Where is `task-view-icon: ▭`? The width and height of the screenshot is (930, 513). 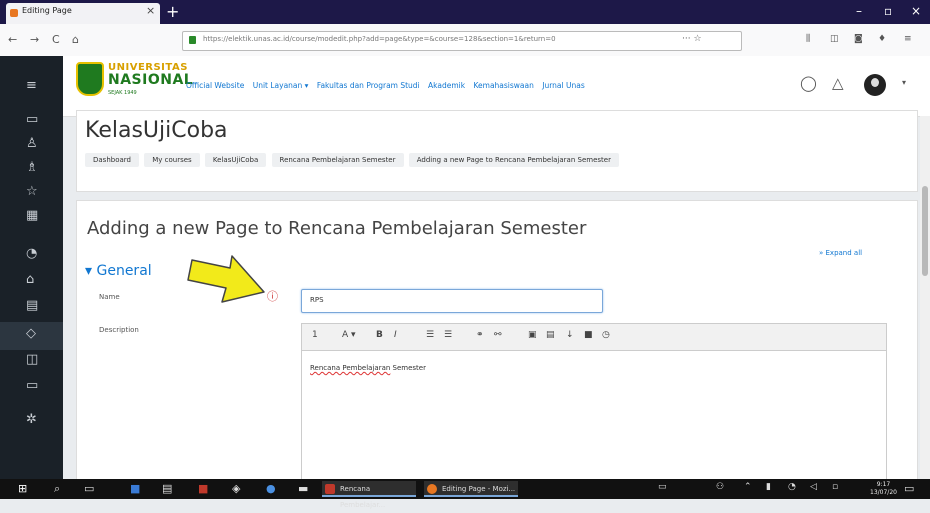 task-view-icon: ▭ is located at coordinates (89, 488).